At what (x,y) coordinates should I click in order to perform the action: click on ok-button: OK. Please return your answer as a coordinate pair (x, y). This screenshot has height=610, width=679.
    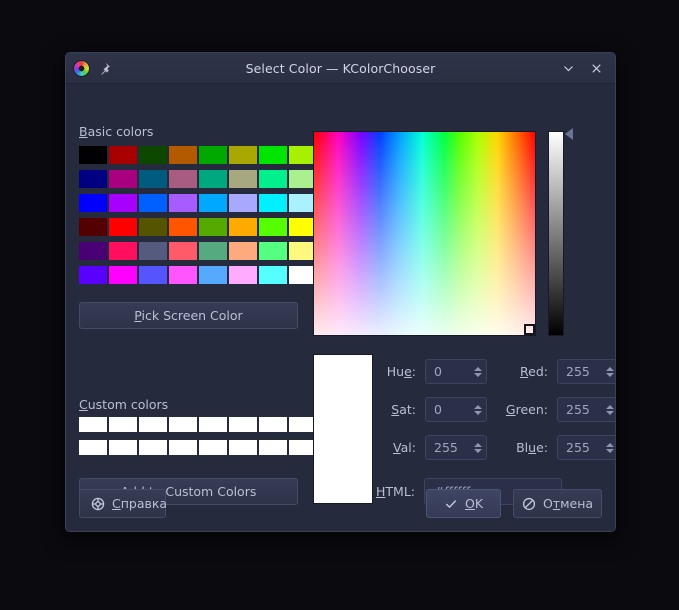
    Looking at the image, I should click on (463, 503).